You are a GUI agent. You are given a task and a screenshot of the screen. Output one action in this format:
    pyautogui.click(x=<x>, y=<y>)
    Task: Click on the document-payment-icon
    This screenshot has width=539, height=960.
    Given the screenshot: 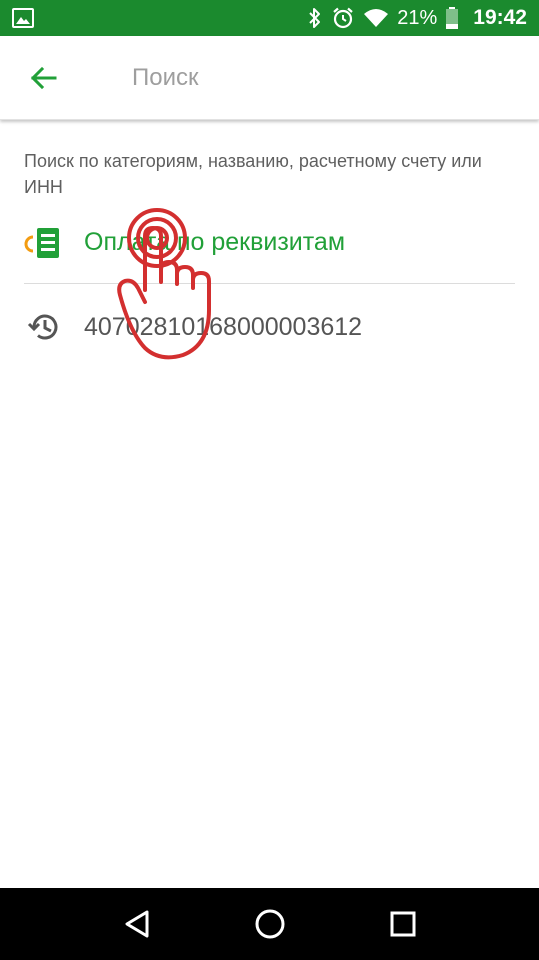 What is the action you would take?
    pyautogui.click(x=44, y=242)
    